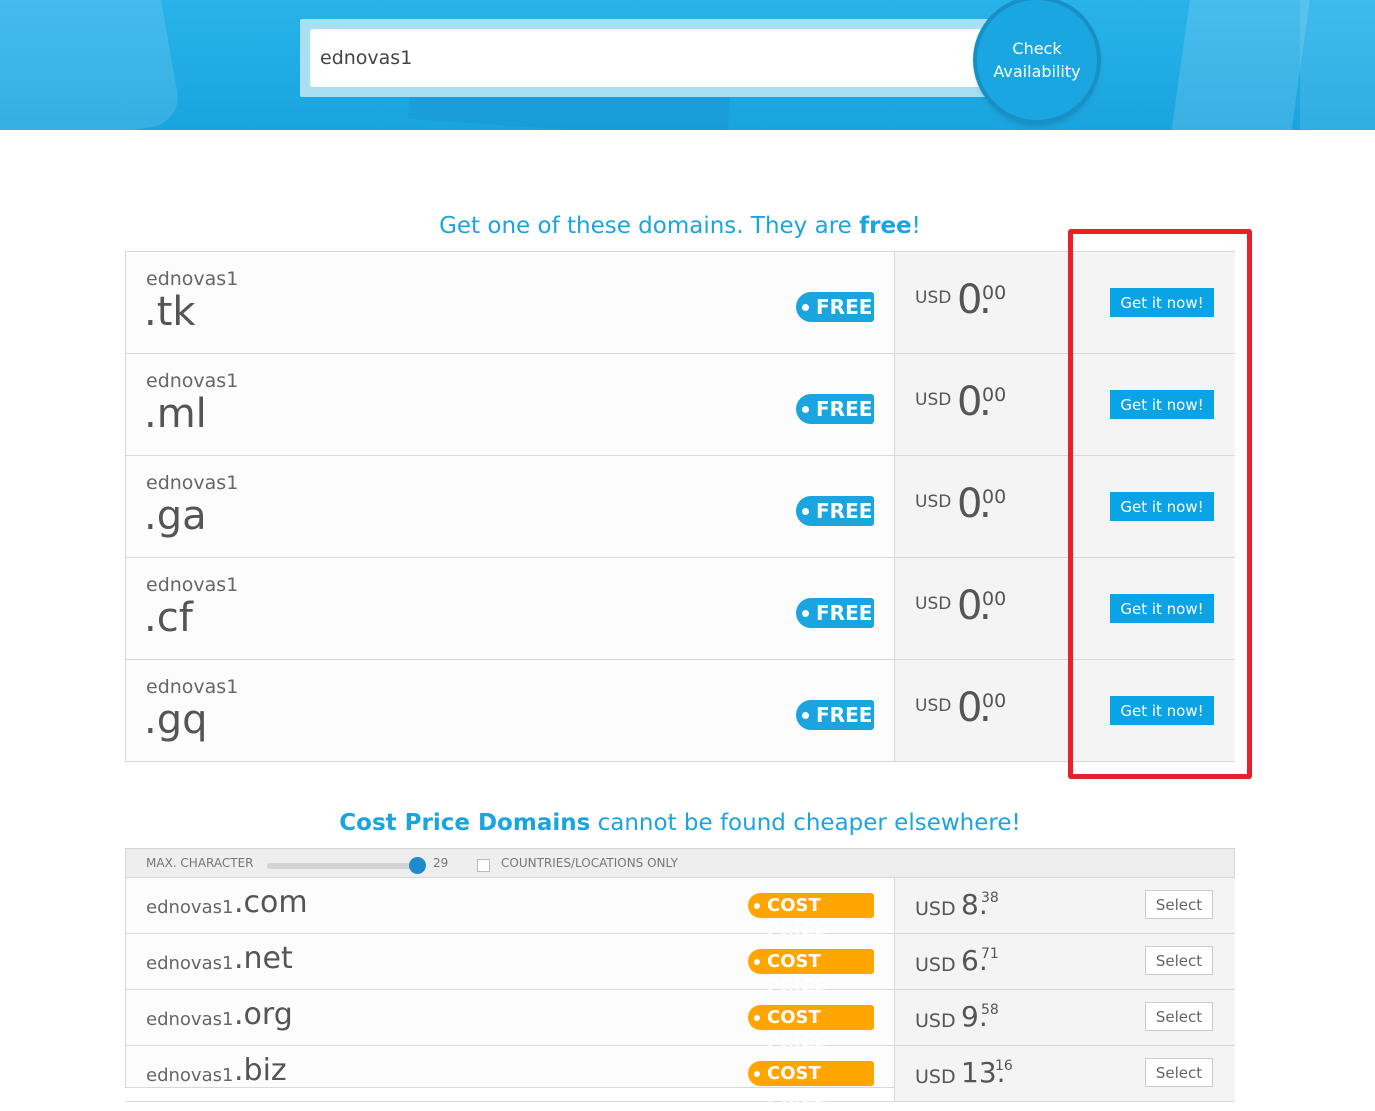 The width and height of the screenshot is (1375, 1111). I want to click on price-decimal: 58, so click(990, 1010).